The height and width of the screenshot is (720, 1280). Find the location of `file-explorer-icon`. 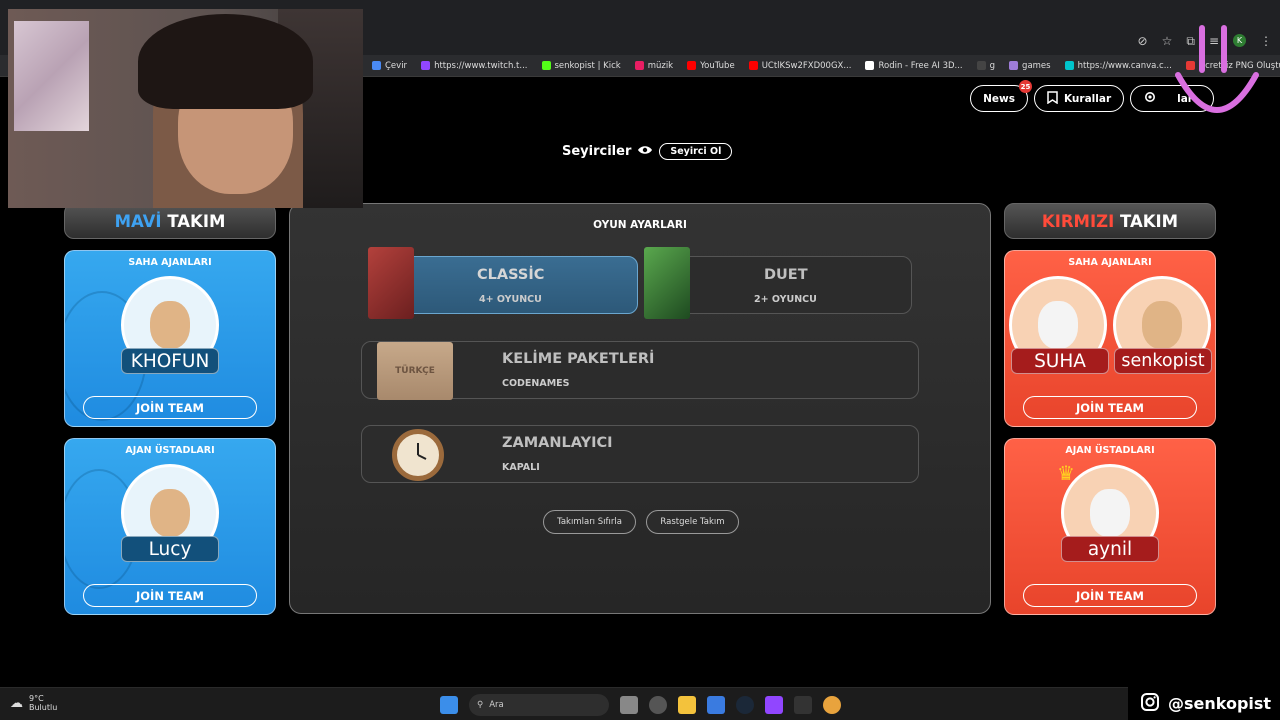

file-explorer-icon is located at coordinates (687, 705).